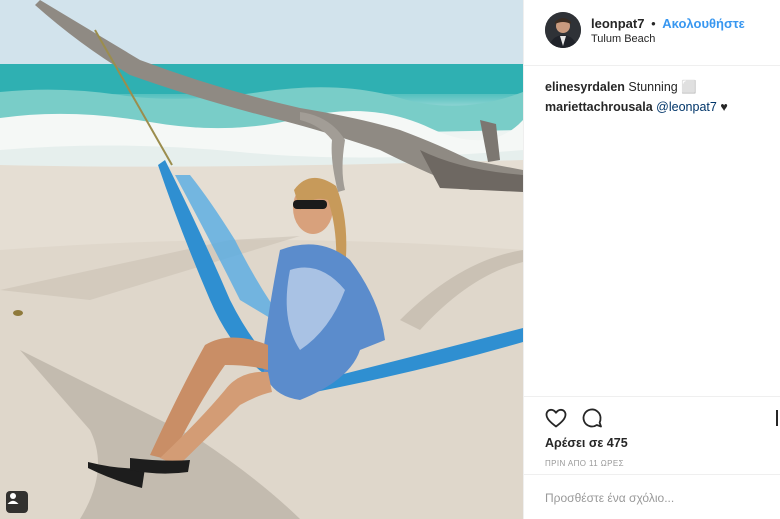  I want to click on location-link: Tulum Beach, so click(623, 39).